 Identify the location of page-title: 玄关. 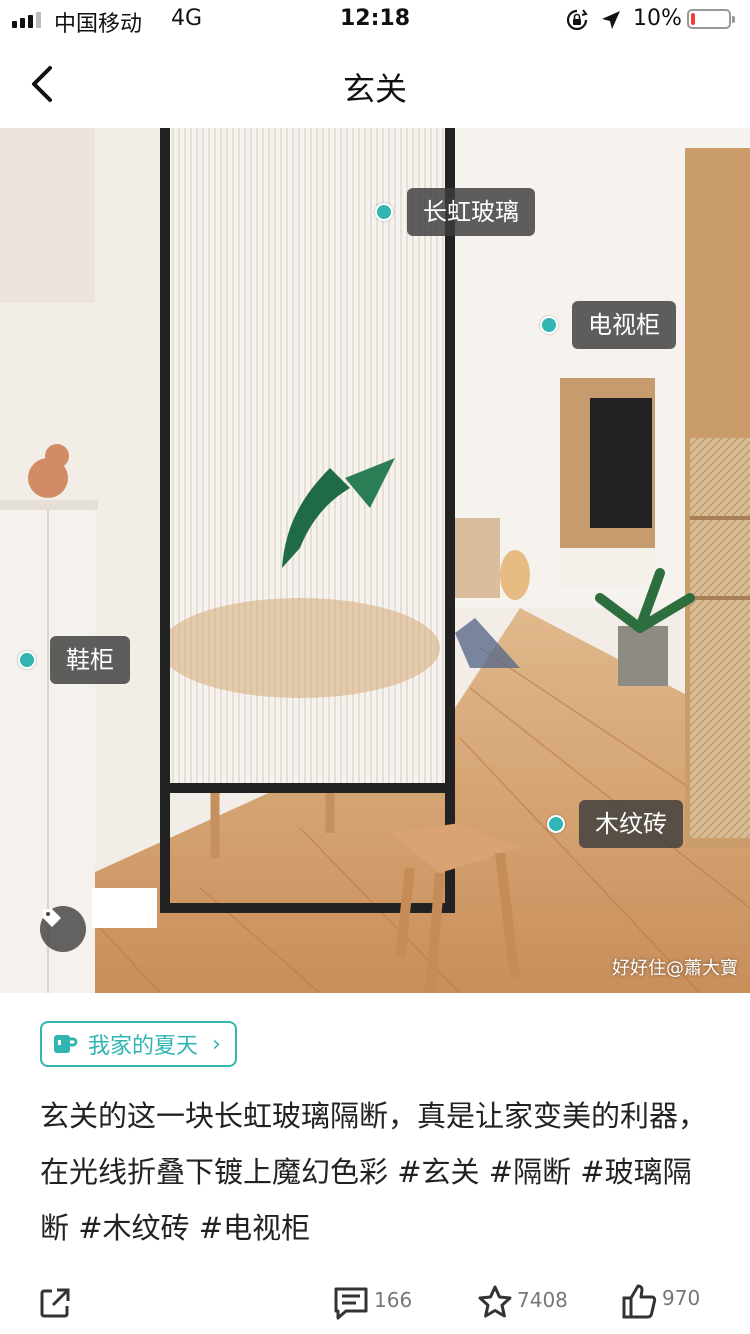
(374, 89).